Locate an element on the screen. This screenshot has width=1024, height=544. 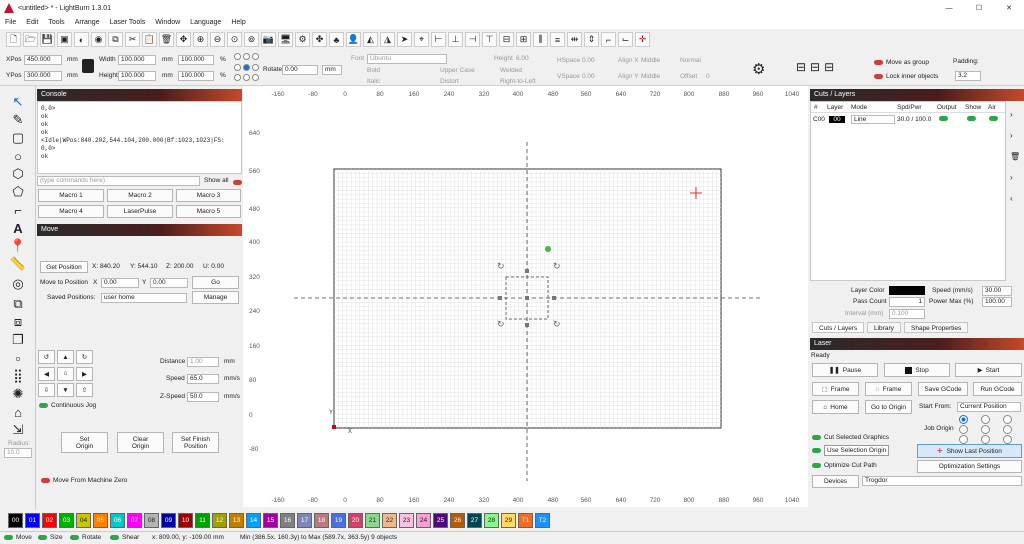
maximize-button: ☐ is located at coordinates (979, 8).